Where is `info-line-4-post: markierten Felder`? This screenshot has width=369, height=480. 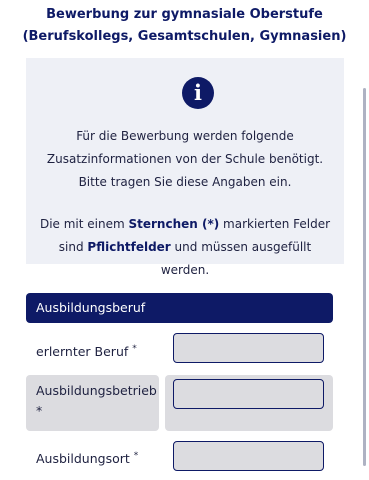 info-line-4-post: markierten Felder is located at coordinates (275, 224).